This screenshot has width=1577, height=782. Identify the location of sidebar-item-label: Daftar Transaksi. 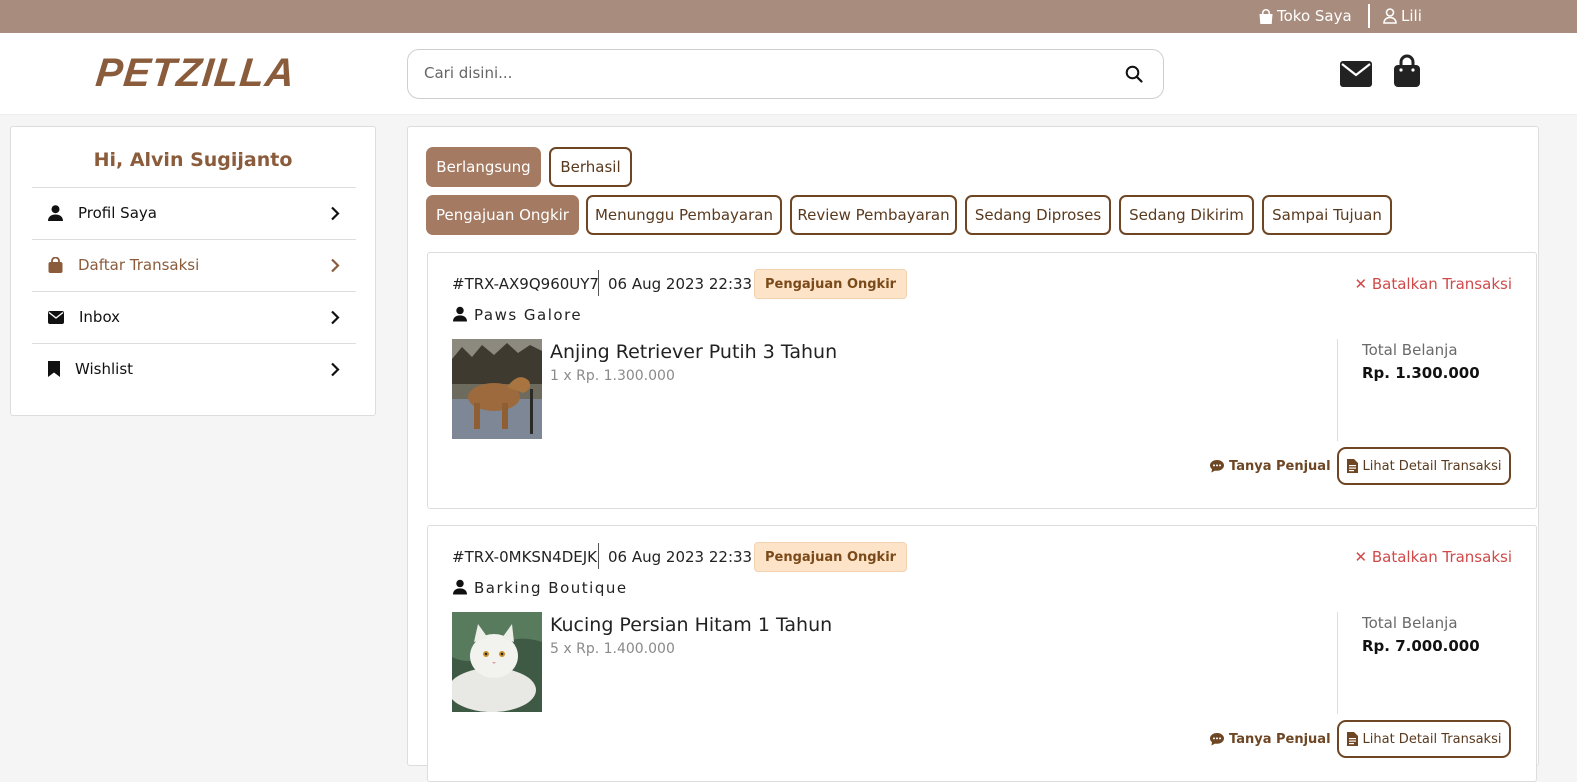
(139, 265).